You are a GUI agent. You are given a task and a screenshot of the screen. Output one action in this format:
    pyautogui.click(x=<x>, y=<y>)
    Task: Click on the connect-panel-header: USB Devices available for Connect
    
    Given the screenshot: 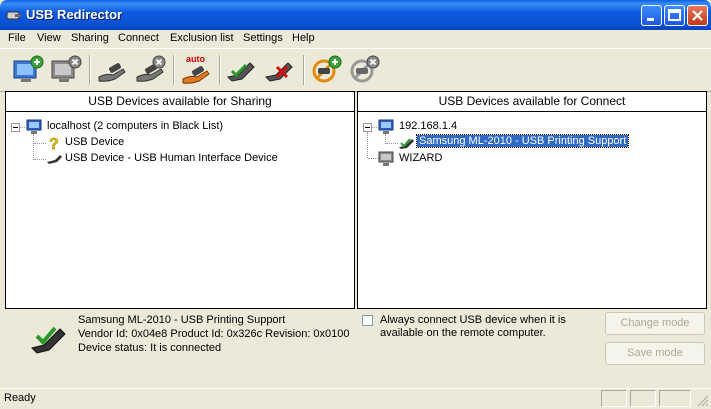 What is the action you would take?
    pyautogui.click(x=532, y=102)
    